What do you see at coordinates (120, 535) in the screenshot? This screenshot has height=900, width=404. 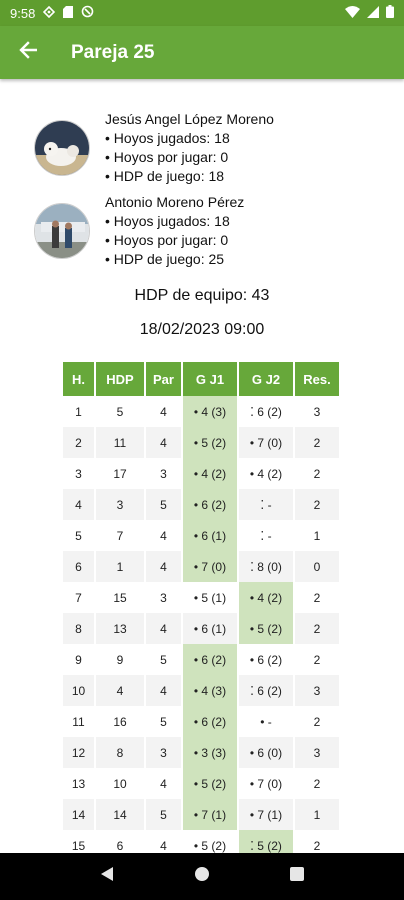 I see `cell-hdp: 7` at bounding box center [120, 535].